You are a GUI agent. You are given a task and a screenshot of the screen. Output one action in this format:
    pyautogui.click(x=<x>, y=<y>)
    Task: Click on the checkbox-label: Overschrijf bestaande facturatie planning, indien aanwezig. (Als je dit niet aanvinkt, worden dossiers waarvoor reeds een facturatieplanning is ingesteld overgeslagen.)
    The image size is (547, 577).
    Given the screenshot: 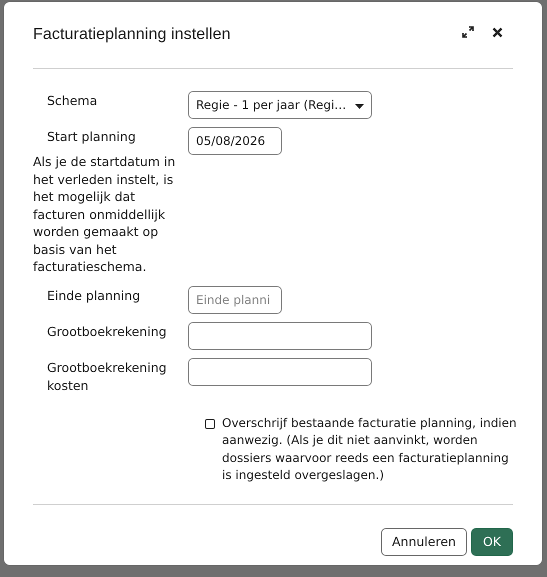 What is the action you would take?
    pyautogui.click(x=369, y=449)
    